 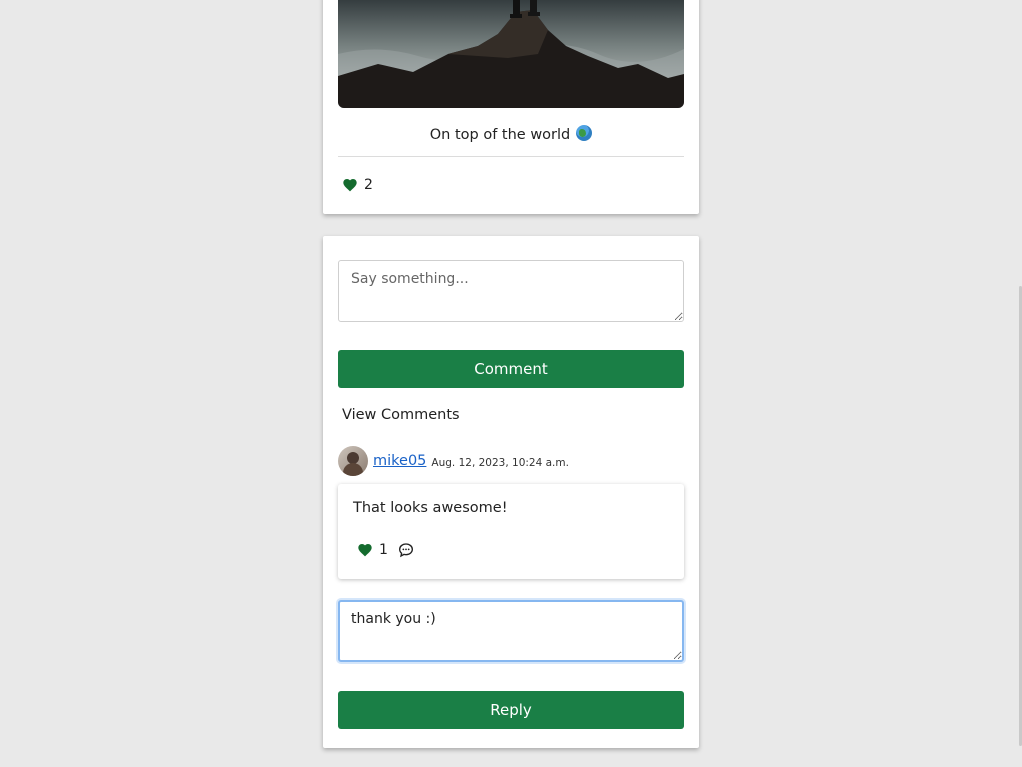 What do you see at coordinates (353, 461) in the screenshot?
I see `avatar` at bounding box center [353, 461].